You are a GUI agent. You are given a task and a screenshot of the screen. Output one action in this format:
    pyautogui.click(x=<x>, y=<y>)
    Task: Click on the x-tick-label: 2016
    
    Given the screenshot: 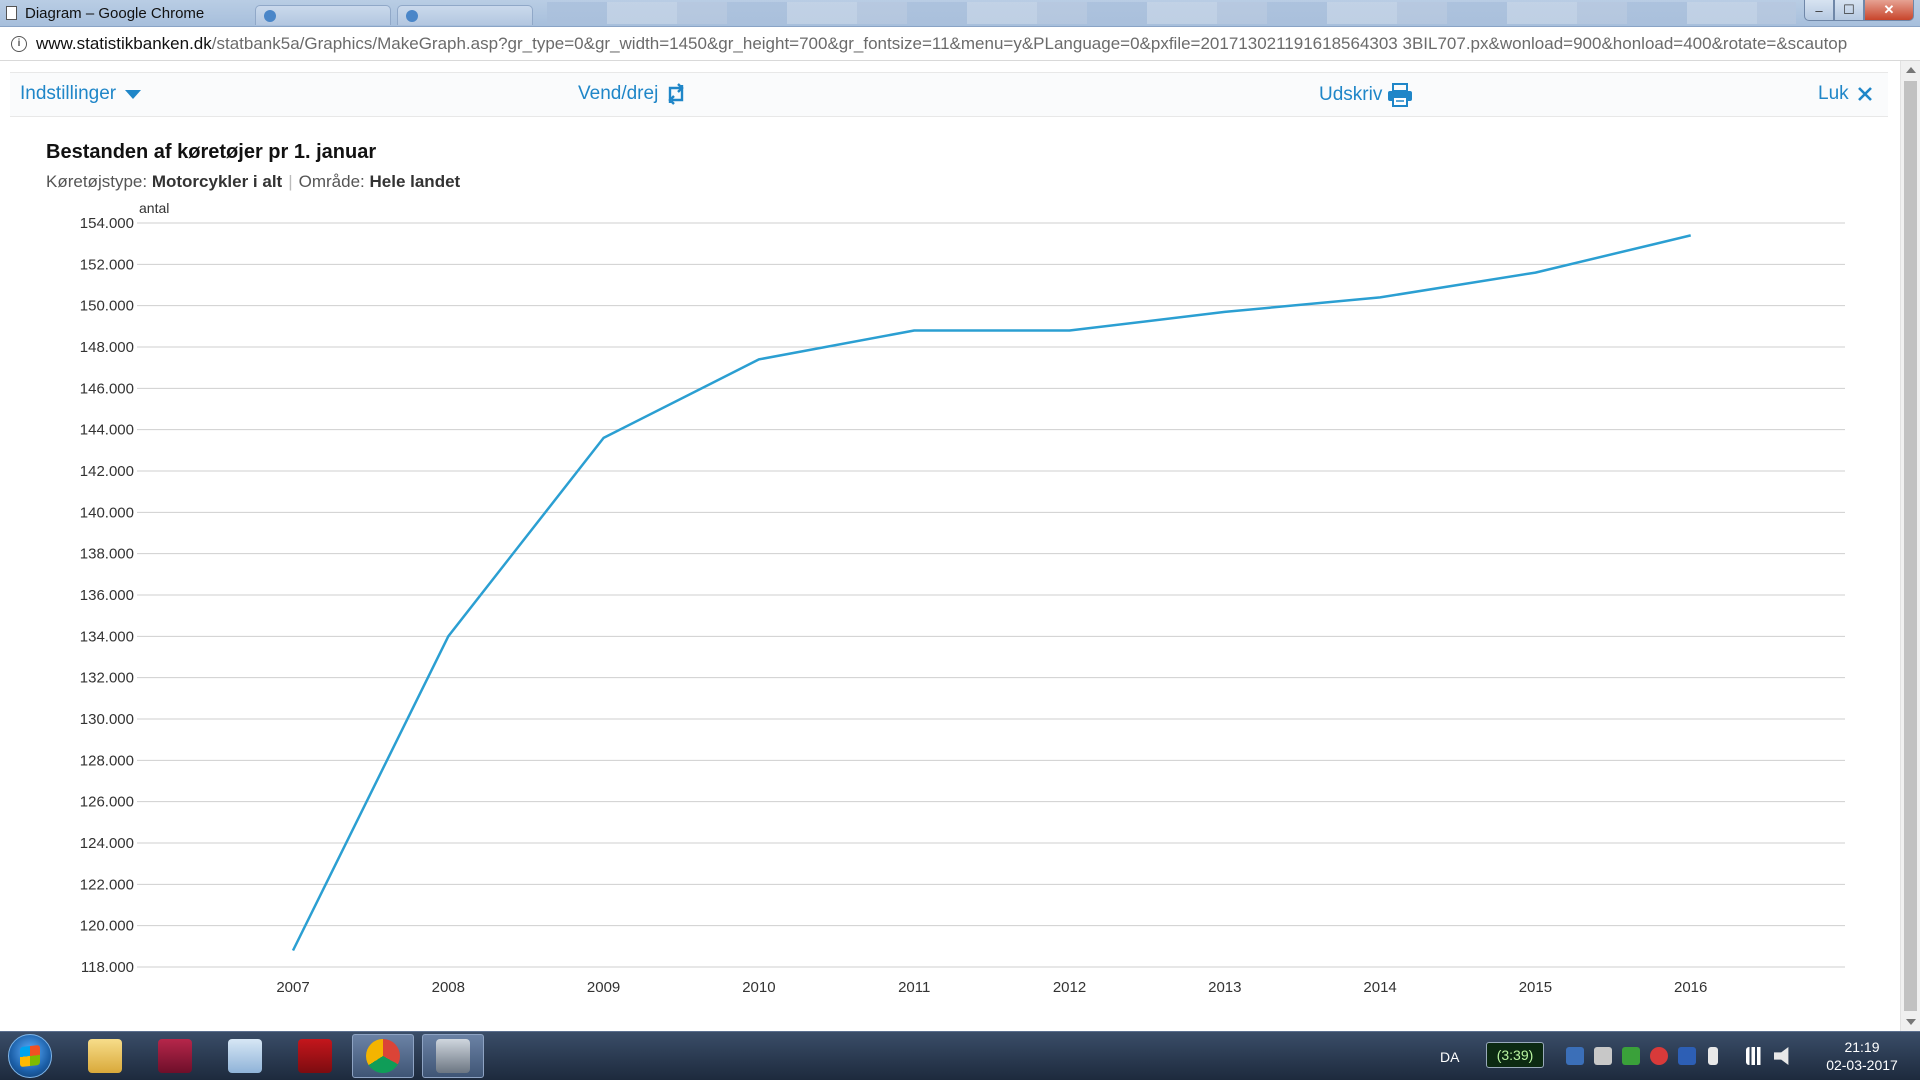 What is the action you would take?
    pyautogui.click(x=1690, y=987)
    